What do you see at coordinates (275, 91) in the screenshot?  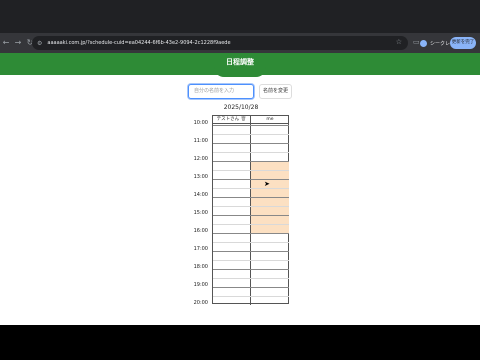 I see `rename-button: 名前を変更` at bounding box center [275, 91].